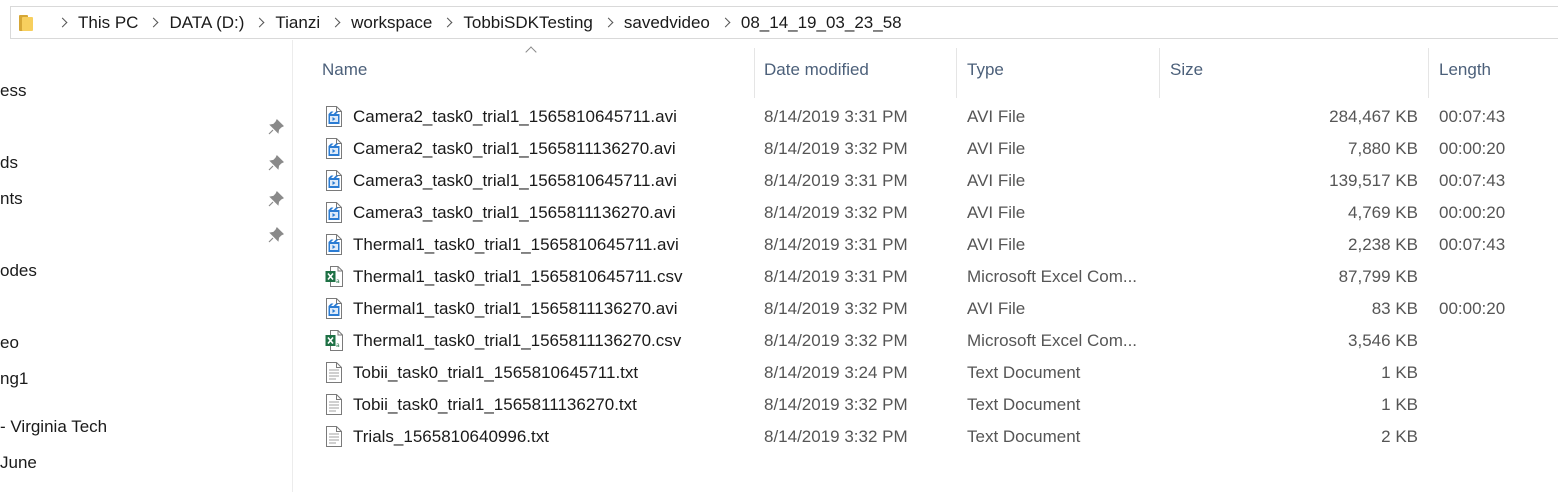 The image size is (1558, 492). I want to click on file-name: Camera3_task0_trial1_1565811136270.avi, so click(514, 212).